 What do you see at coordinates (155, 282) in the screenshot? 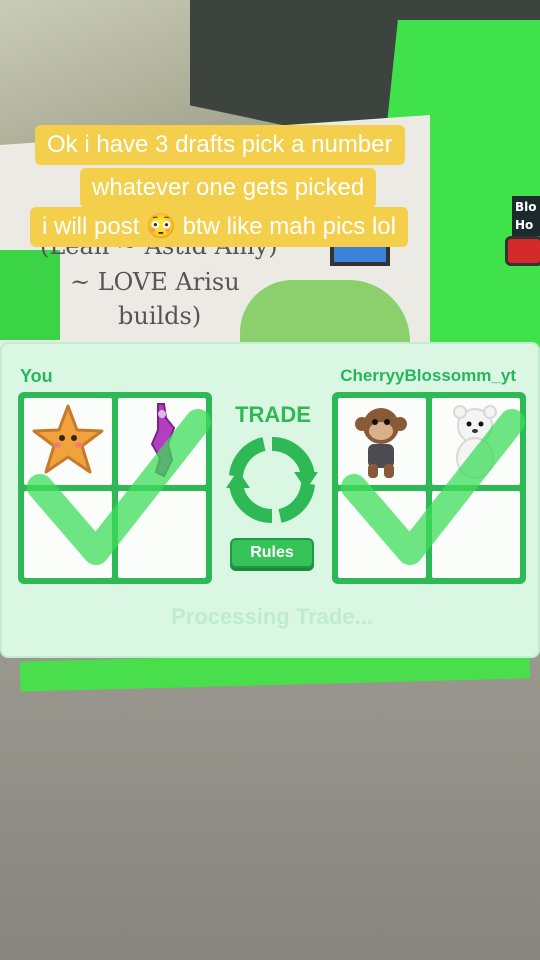
I see `sign-text-line2: ~ LOVE Arisu` at bounding box center [155, 282].